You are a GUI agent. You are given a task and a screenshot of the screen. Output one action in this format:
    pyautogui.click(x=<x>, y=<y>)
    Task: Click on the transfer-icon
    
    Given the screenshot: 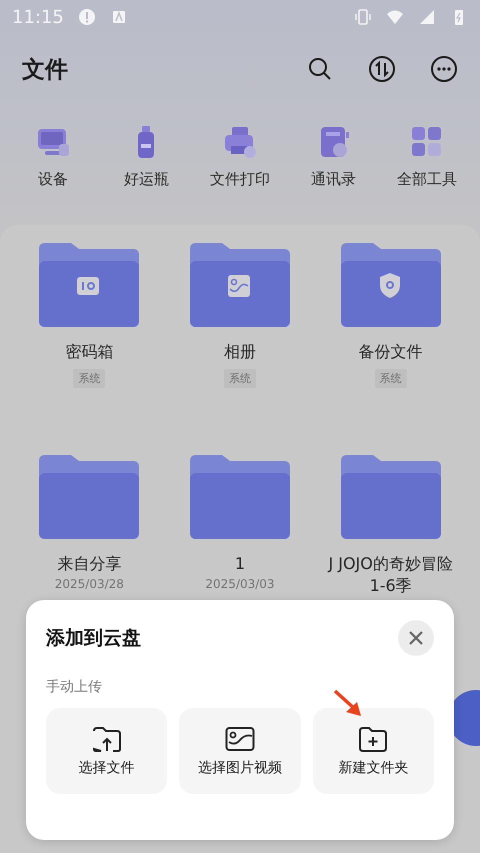 What is the action you would take?
    pyautogui.click(x=382, y=69)
    